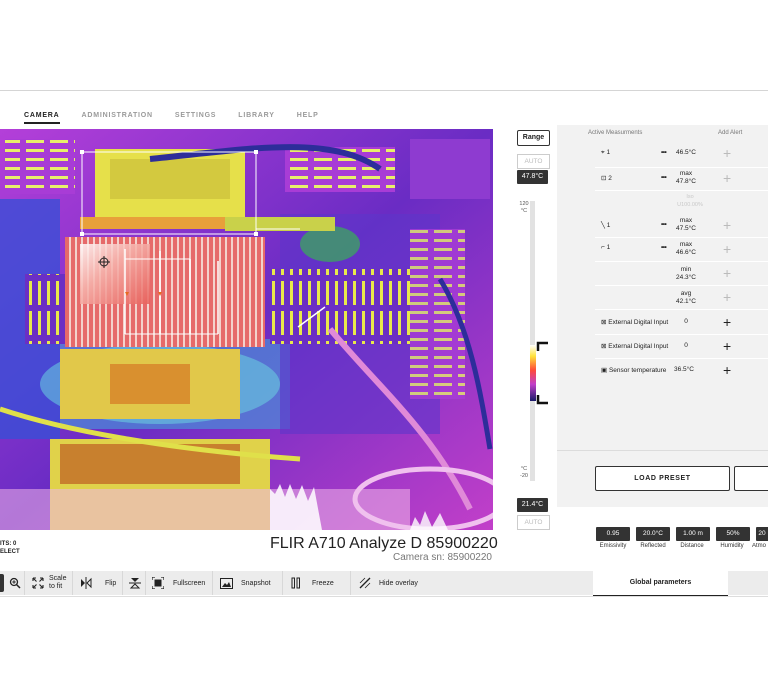 The height and width of the screenshot is (684, 768). What do you see at coordinates (111, 583) in the screenshot?
I see `flip-label: Flip` at bounding box center [111, 583].